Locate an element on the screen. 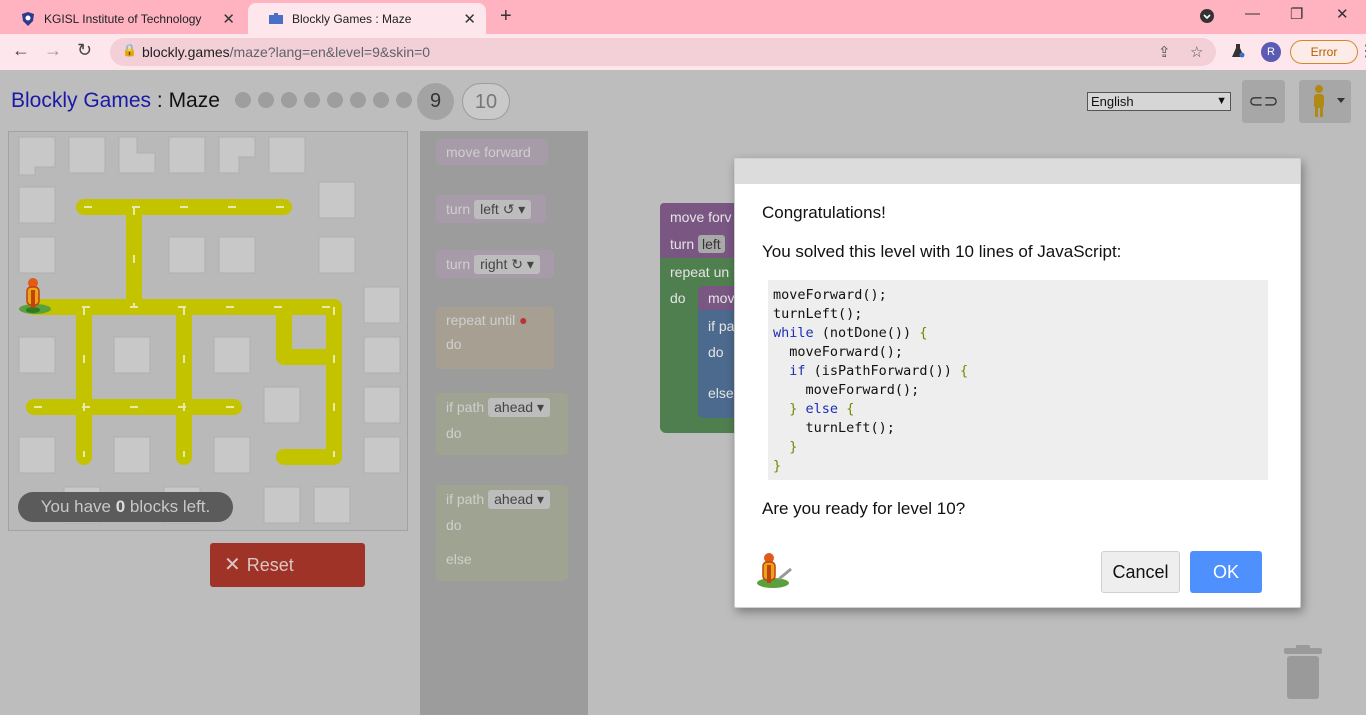  block-turn-left: turn left ↺ ▾ is located at coordinates (491, 209).